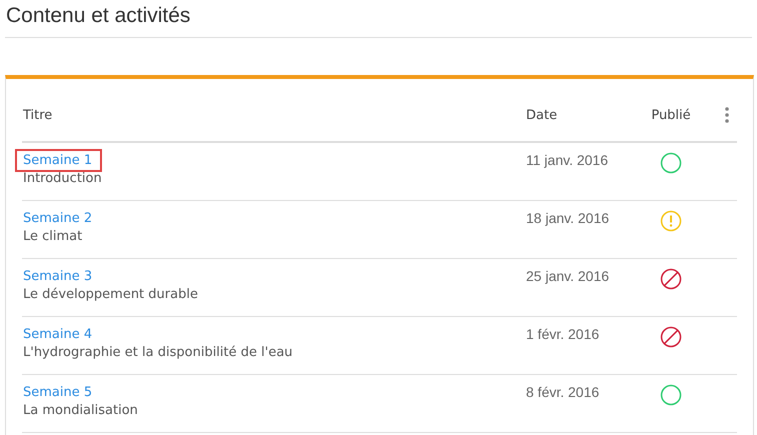 The width and height of the screenshot is (757, 435). I want to click on date-text: 18 janv. 2016, so click(568, 218).